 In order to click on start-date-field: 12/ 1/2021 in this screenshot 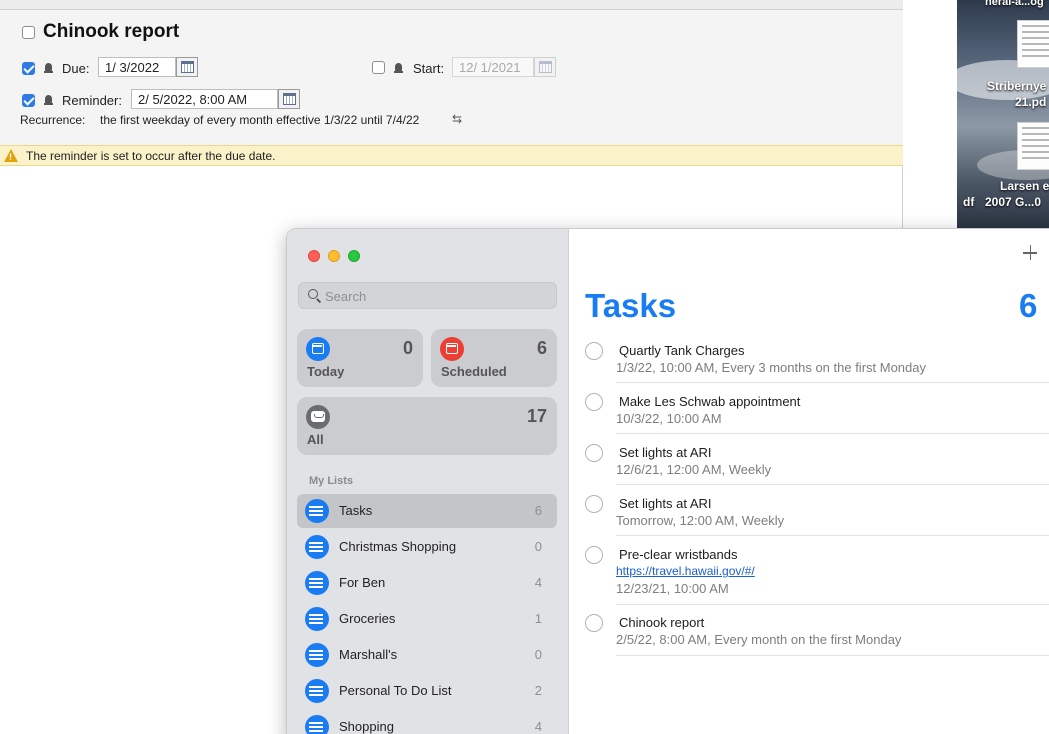, I will do `click(493, 67)`.